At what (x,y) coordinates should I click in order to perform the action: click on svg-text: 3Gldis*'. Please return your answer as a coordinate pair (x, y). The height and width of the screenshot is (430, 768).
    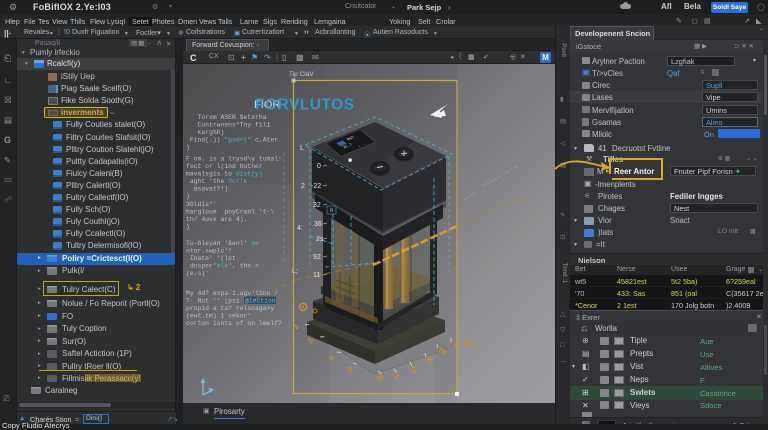
    Looking at the image, I should click on (201, 204).